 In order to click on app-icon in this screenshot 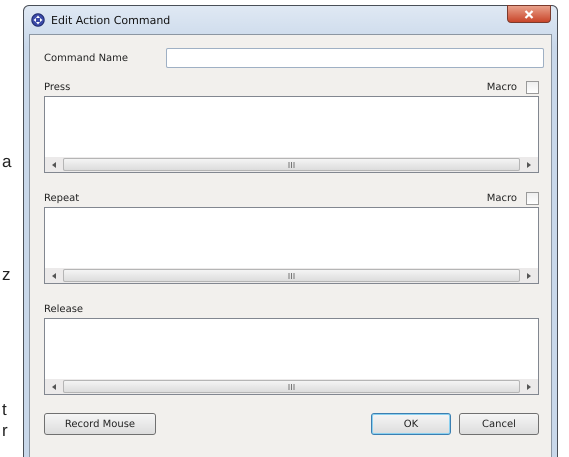, I will do `click(38, 20)`.